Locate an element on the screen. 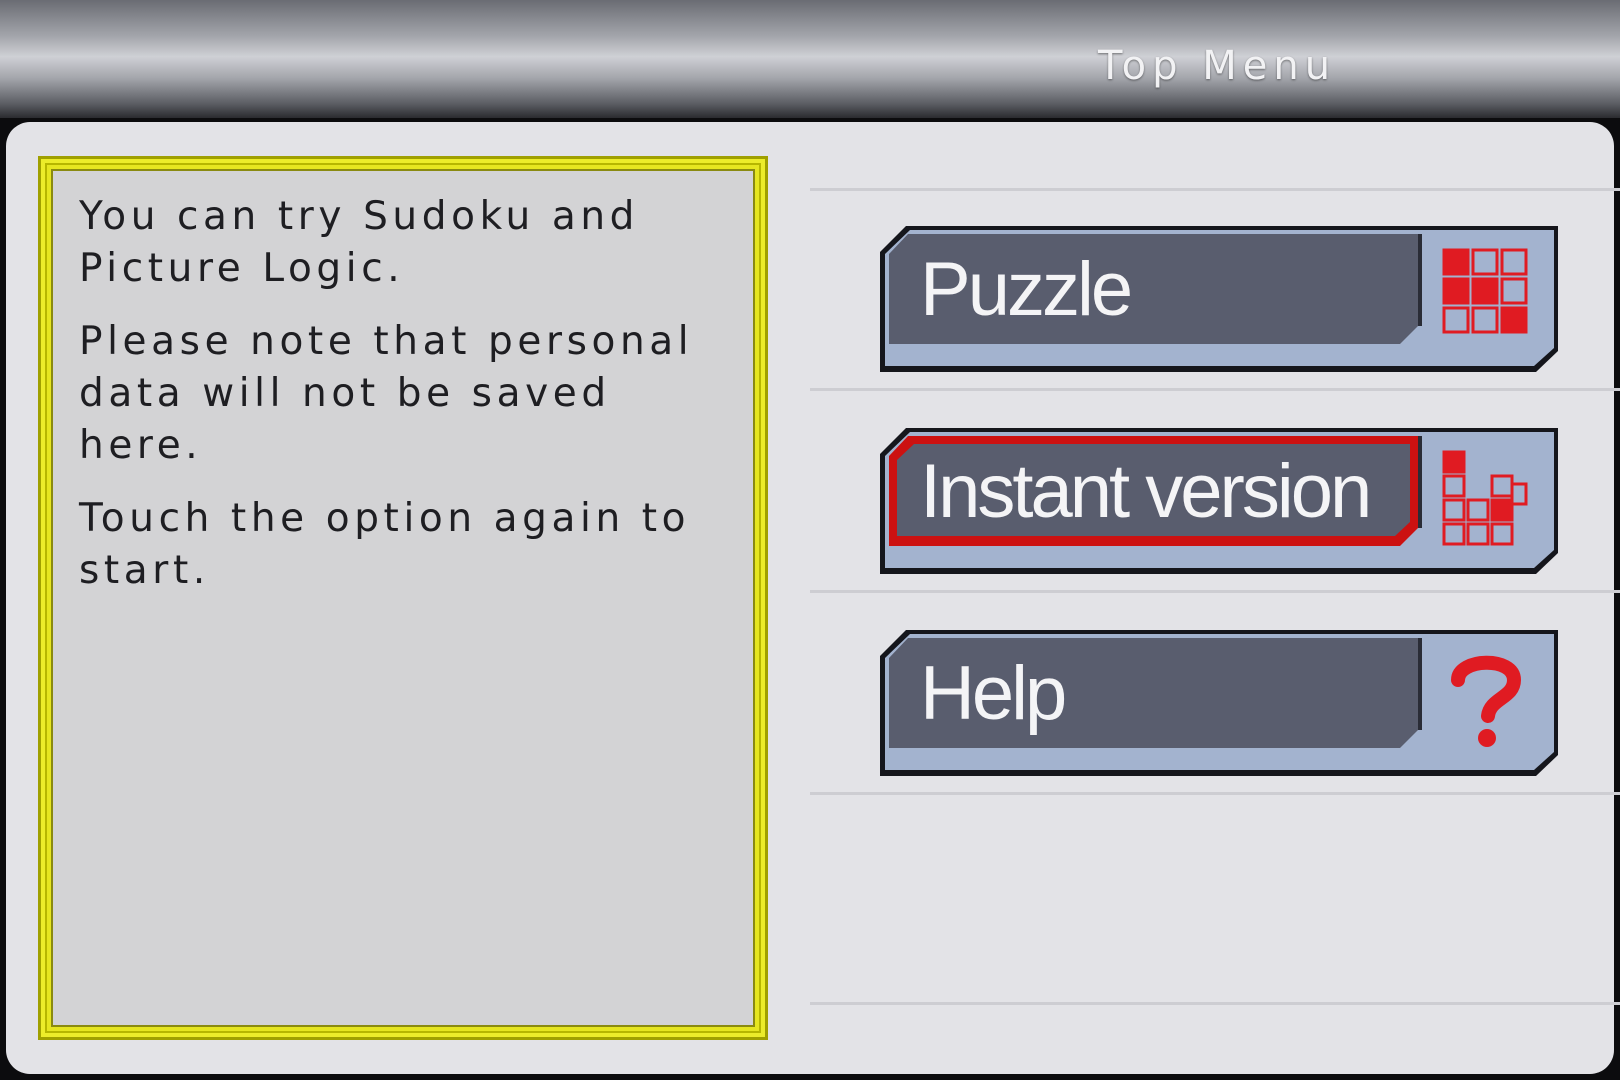 The image size is (1620, 1080). puzzle-button: Puzzle is located at coordinates (1219, 299).